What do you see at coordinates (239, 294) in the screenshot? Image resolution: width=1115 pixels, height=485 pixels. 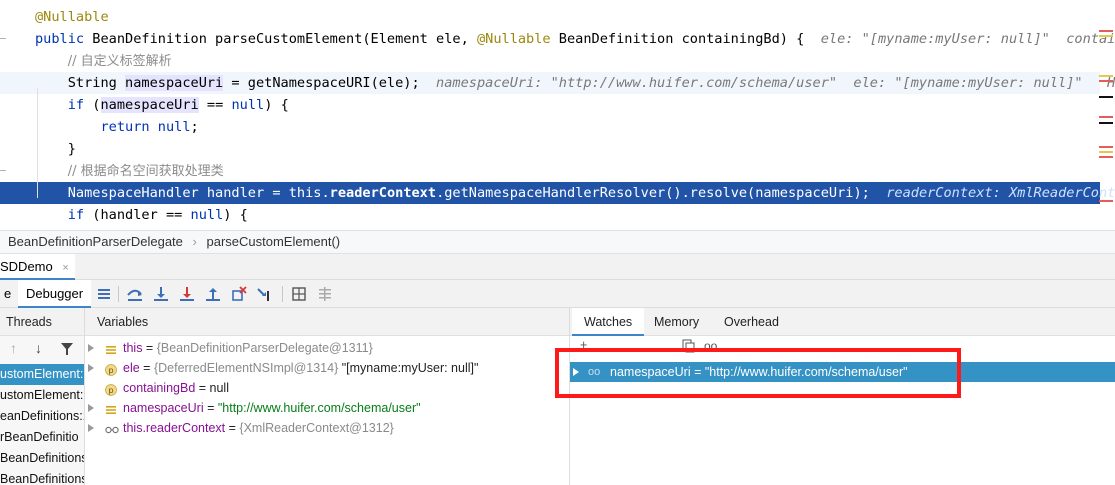 I see `drop-frame-icon` at bounding box center [239, 294].